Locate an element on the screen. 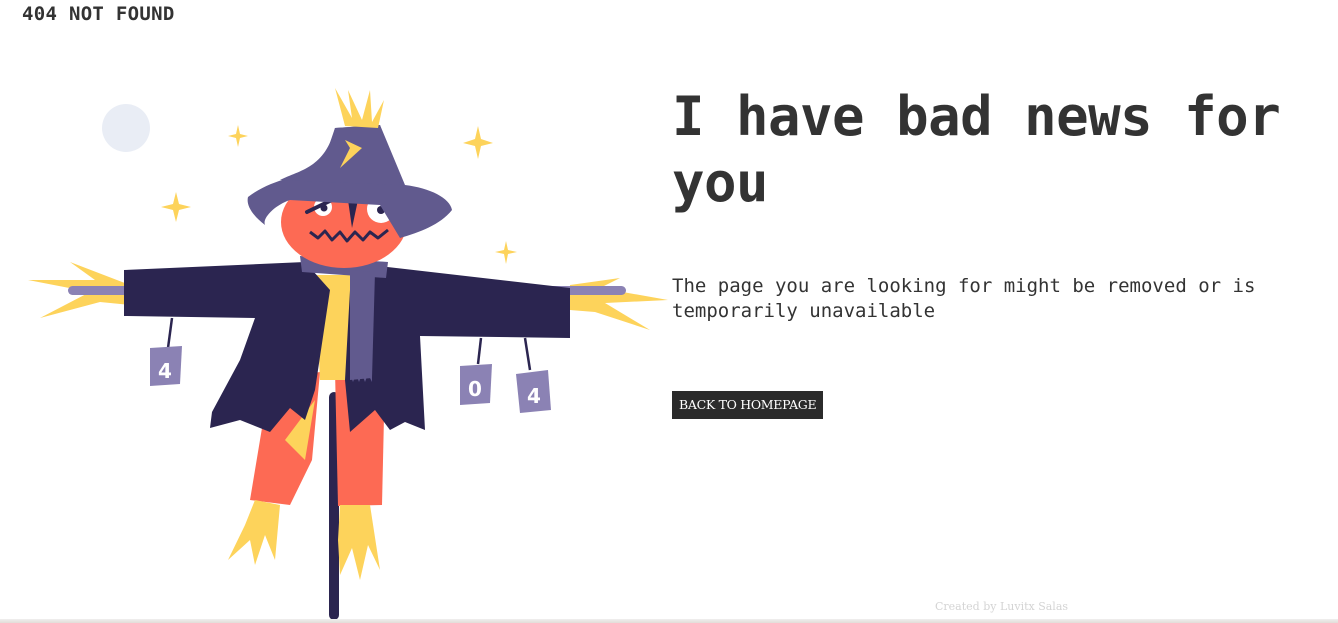 The width and height of the screenshot is (1338, 623). can-digit: 0 is located at coordinates (475, 389).